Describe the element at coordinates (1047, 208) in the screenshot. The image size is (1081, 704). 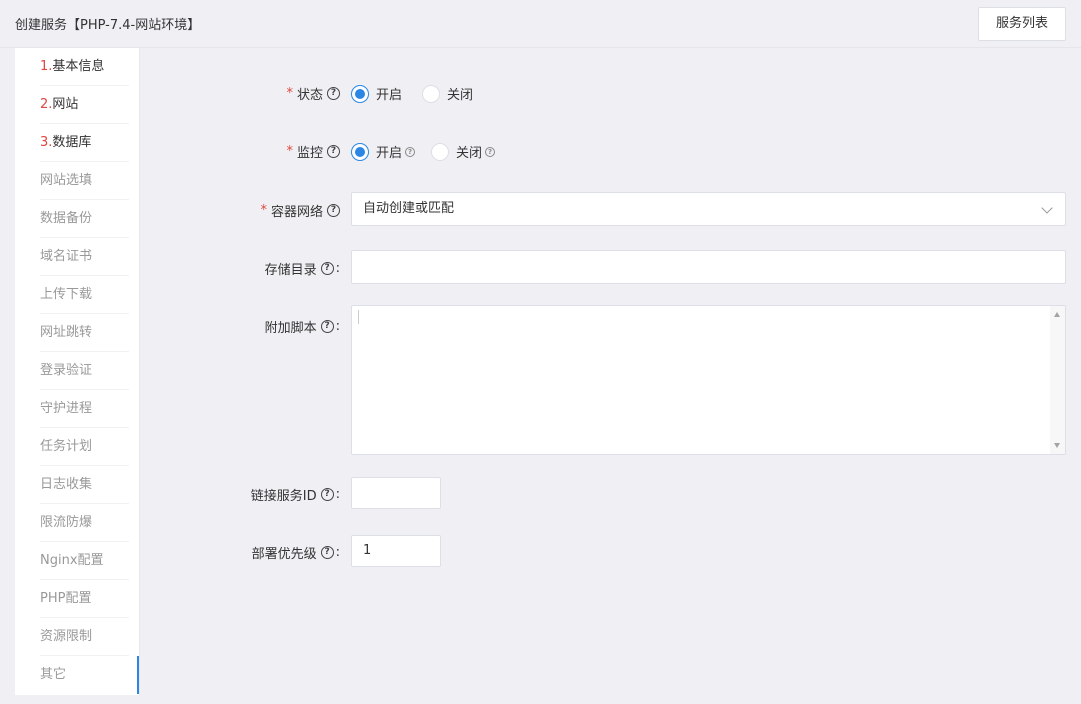
I see `chevron-down-icon` at that location.